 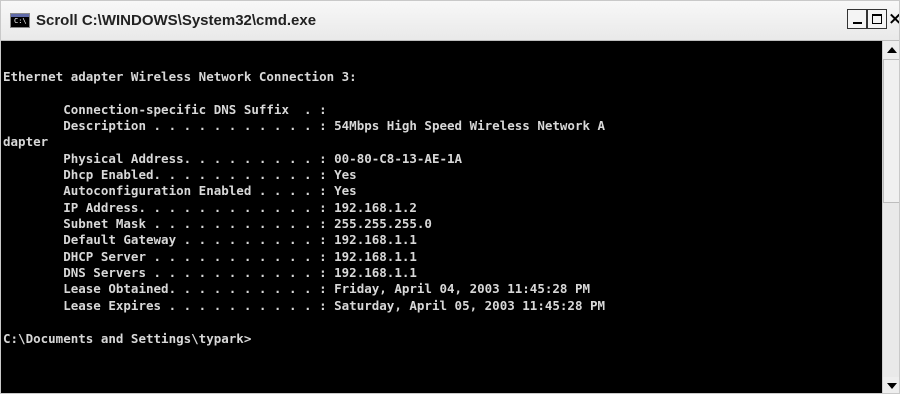 What do you see at coordinates (180, 191) in the screenshot?
I see `console-line: Autoconfiguration Enabled . . . . : Yes` at bounding box center [180, 191].